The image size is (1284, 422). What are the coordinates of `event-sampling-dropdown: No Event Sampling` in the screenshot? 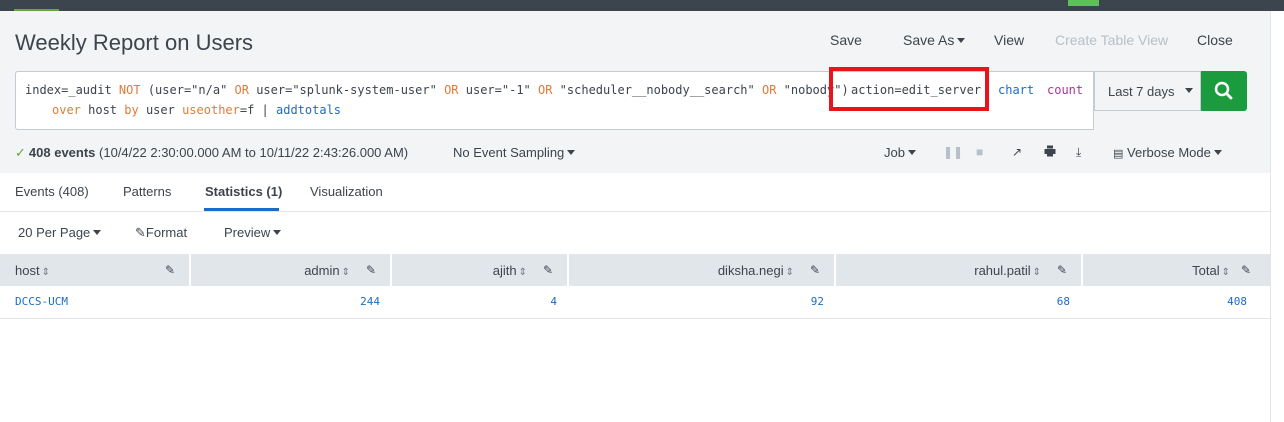 It's located at (514, 152).